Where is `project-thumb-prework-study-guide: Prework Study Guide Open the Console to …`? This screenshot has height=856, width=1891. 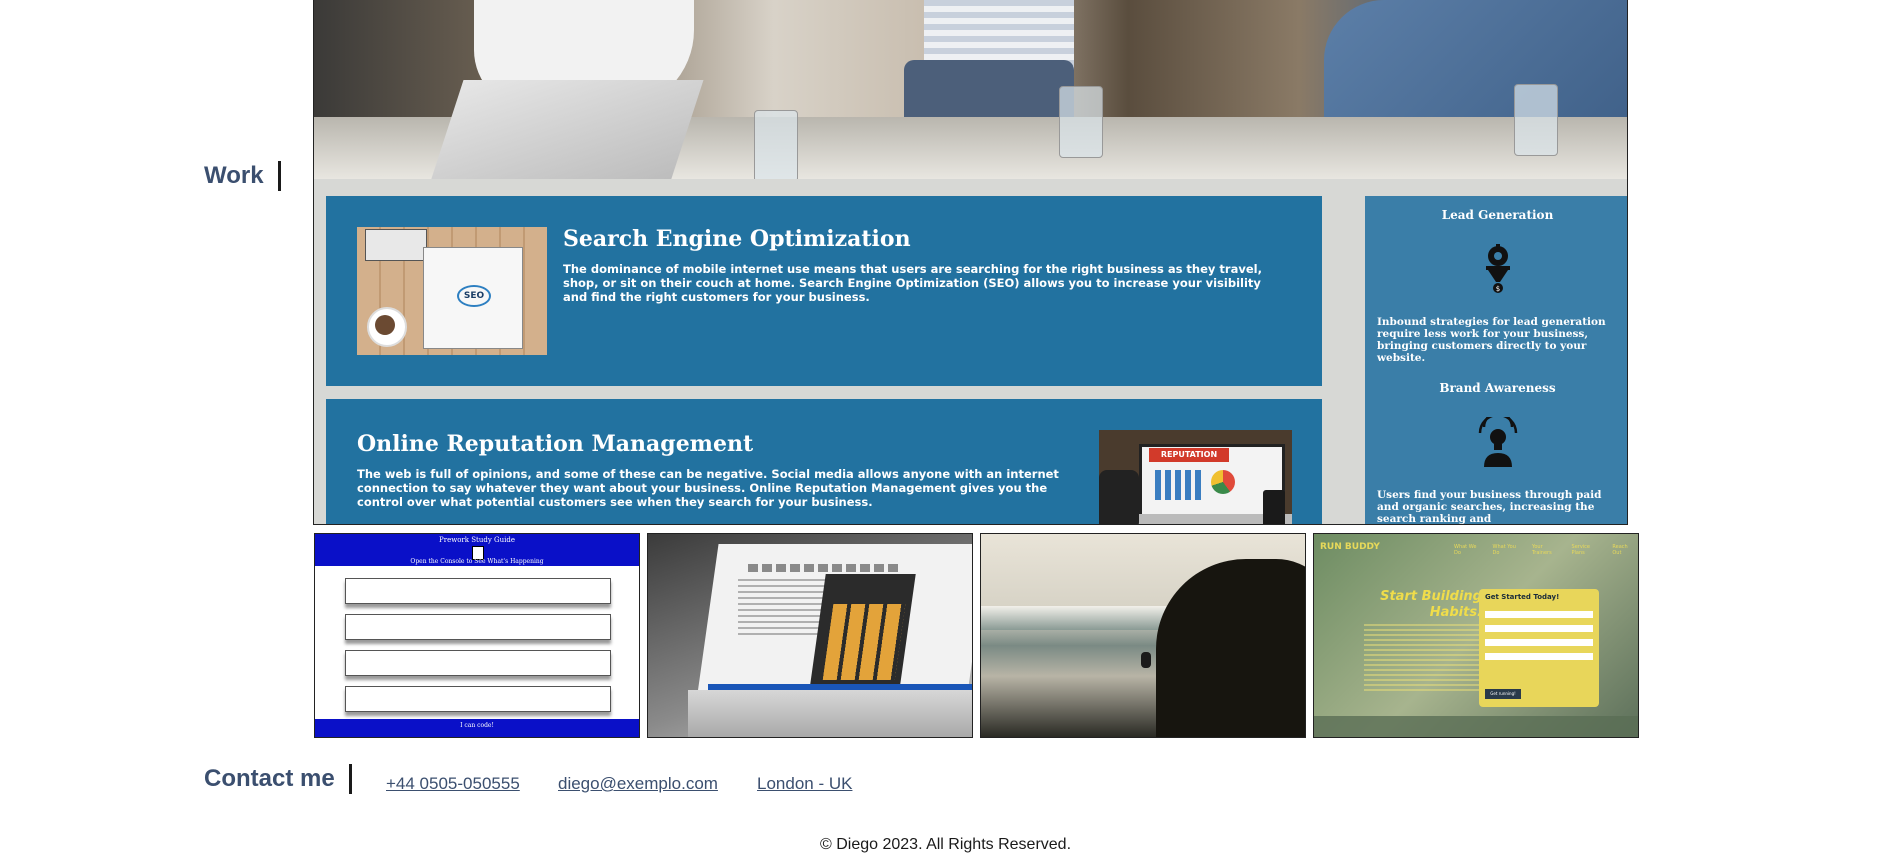
project-thumb-prework-study-guide: Prework Study Guide Open the Console to … is located at coordinates (477, 635).